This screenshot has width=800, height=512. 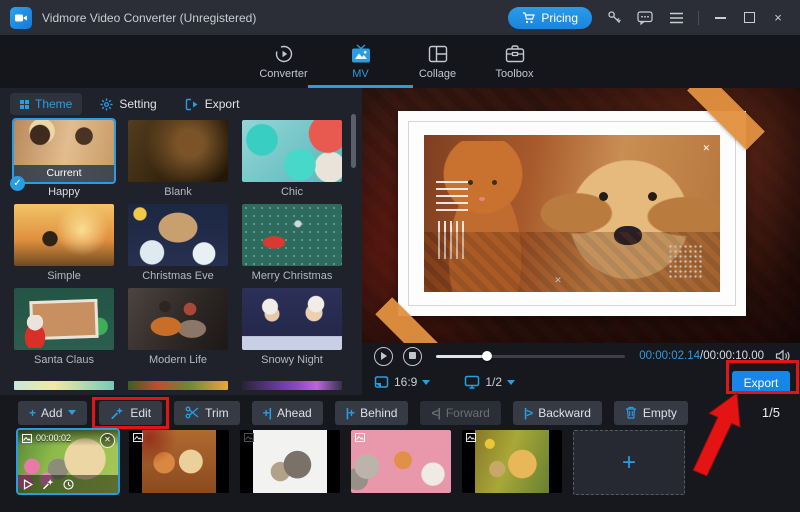 What do you see at coordinates (64, 276) in the screenshot?
I see `theme-label: Simple` at bounding box center [64, 276].